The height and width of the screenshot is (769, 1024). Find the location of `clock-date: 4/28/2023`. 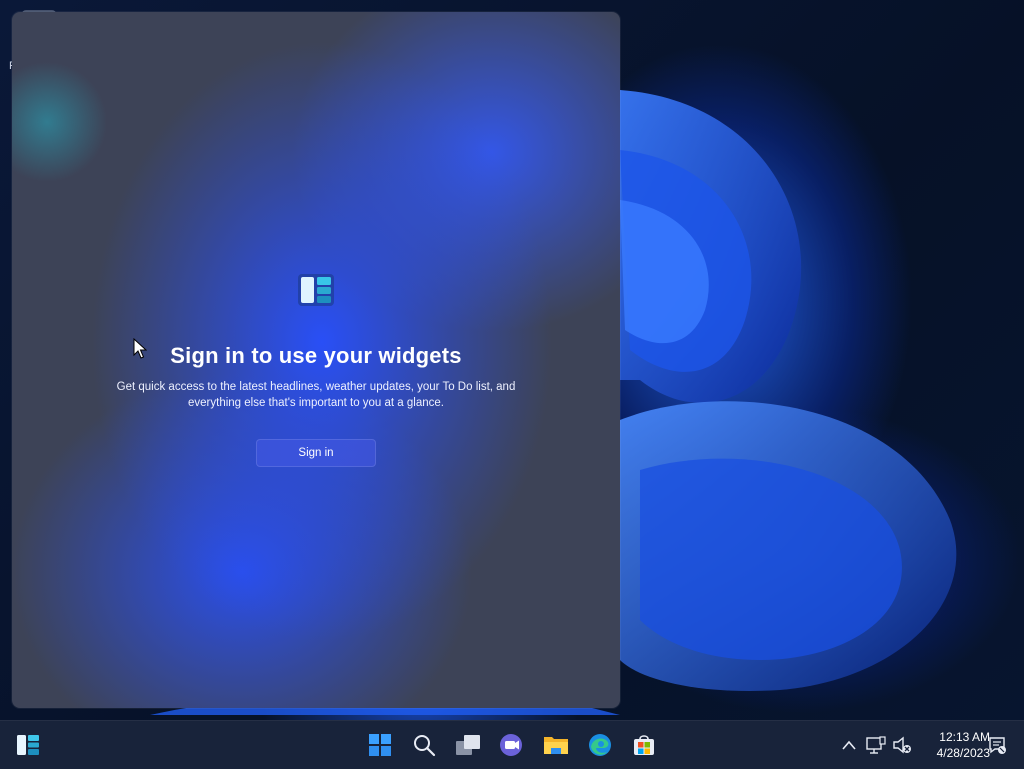

clock-date: 4/28/2023 is located at coordinates (963, 753).